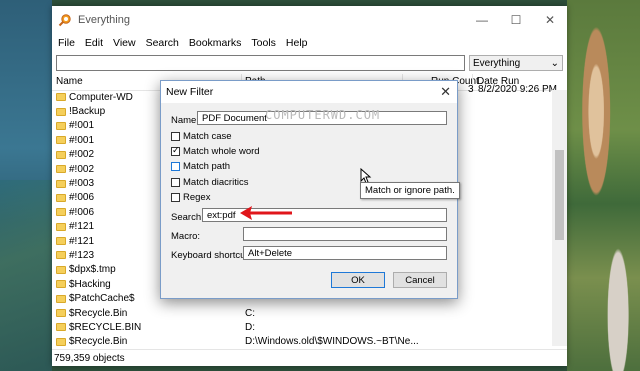  What do you see at coordinates (482, 20) in the screenshot?
I see `minimize-button: —` at bounding box center [482, 20].